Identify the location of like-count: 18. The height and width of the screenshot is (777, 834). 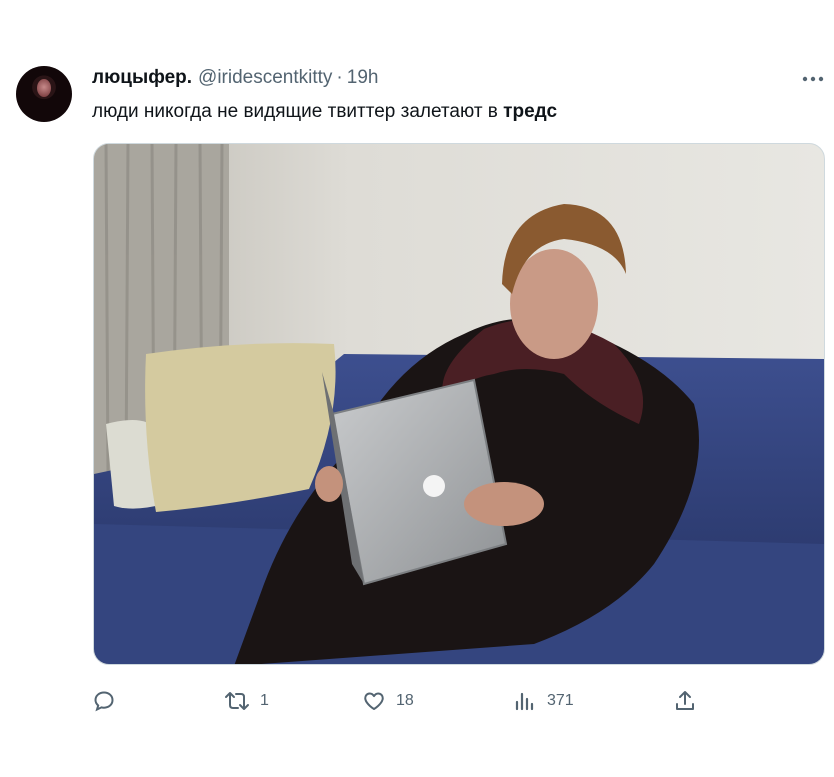
(405, 700).